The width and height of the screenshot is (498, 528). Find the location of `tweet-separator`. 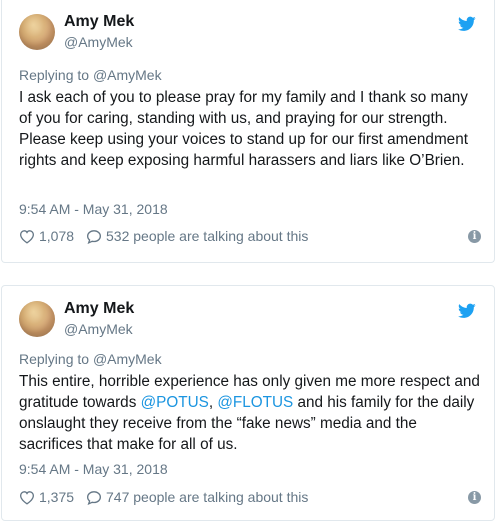

tweet-separator is located at coordinates (249, 274).